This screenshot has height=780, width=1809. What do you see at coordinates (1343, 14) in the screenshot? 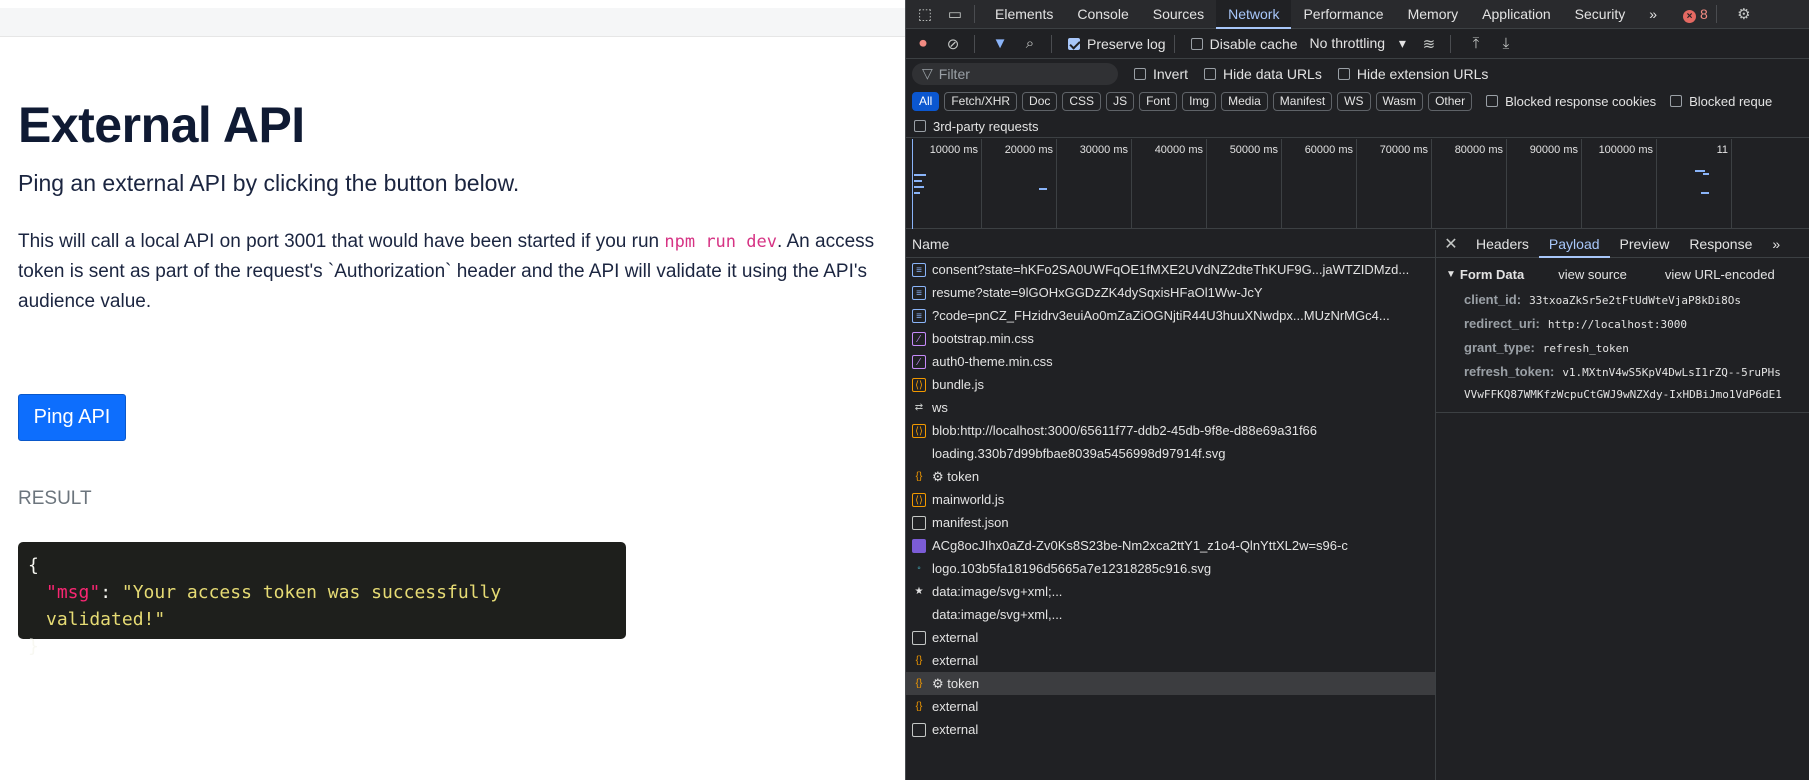
I see `tab-performance: Performance` at bounding box center [1343, 14].